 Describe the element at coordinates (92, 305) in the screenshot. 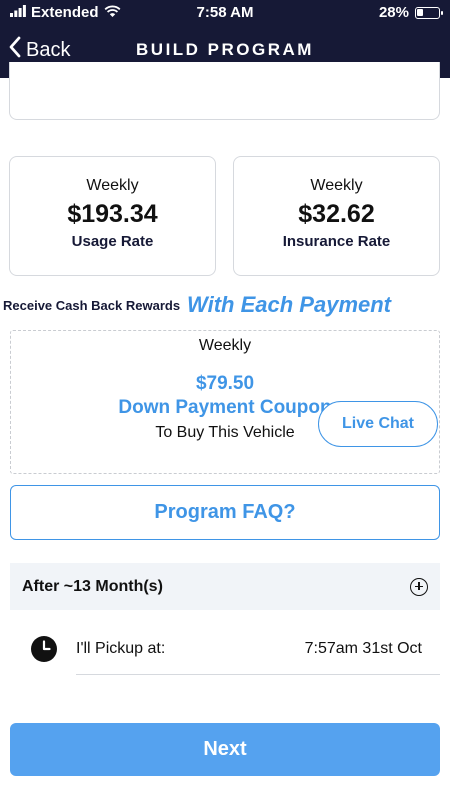

I see `rewards-text: Receive Cash Back Rewards` at that location.